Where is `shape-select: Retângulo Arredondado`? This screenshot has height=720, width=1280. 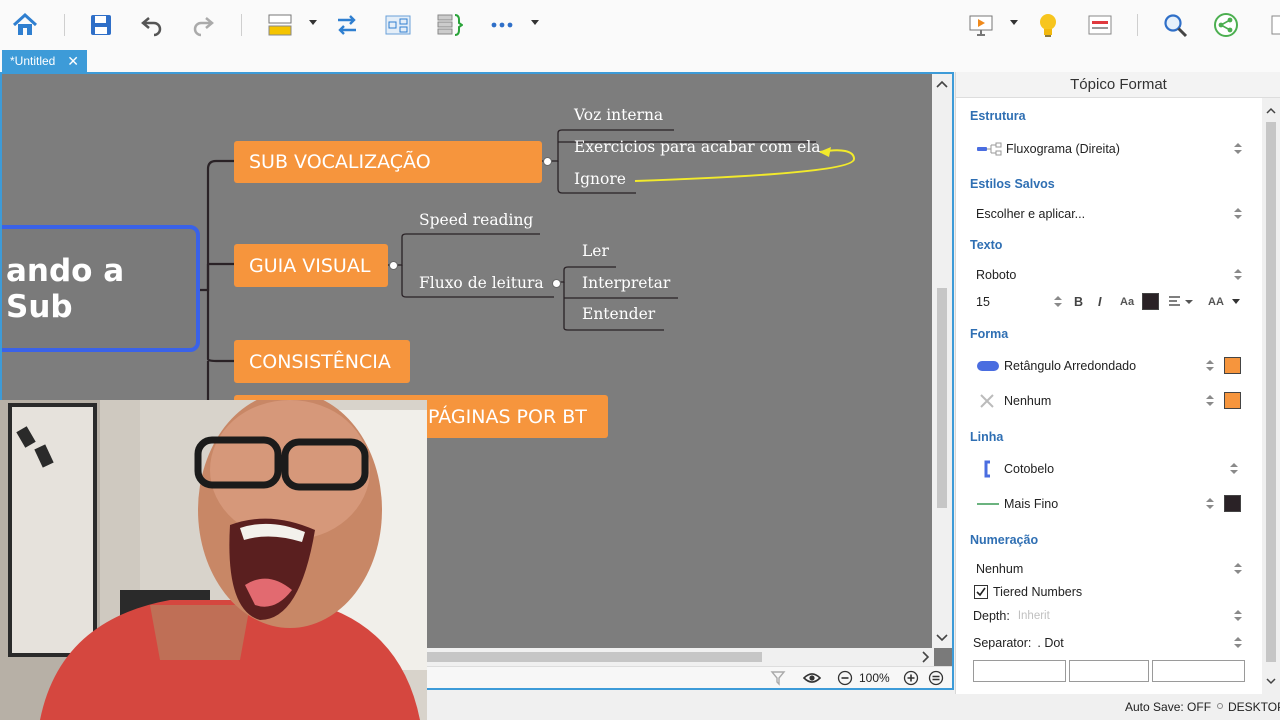 shape-select: Retângulo Arredondado is located at coordinates (1110, 366).